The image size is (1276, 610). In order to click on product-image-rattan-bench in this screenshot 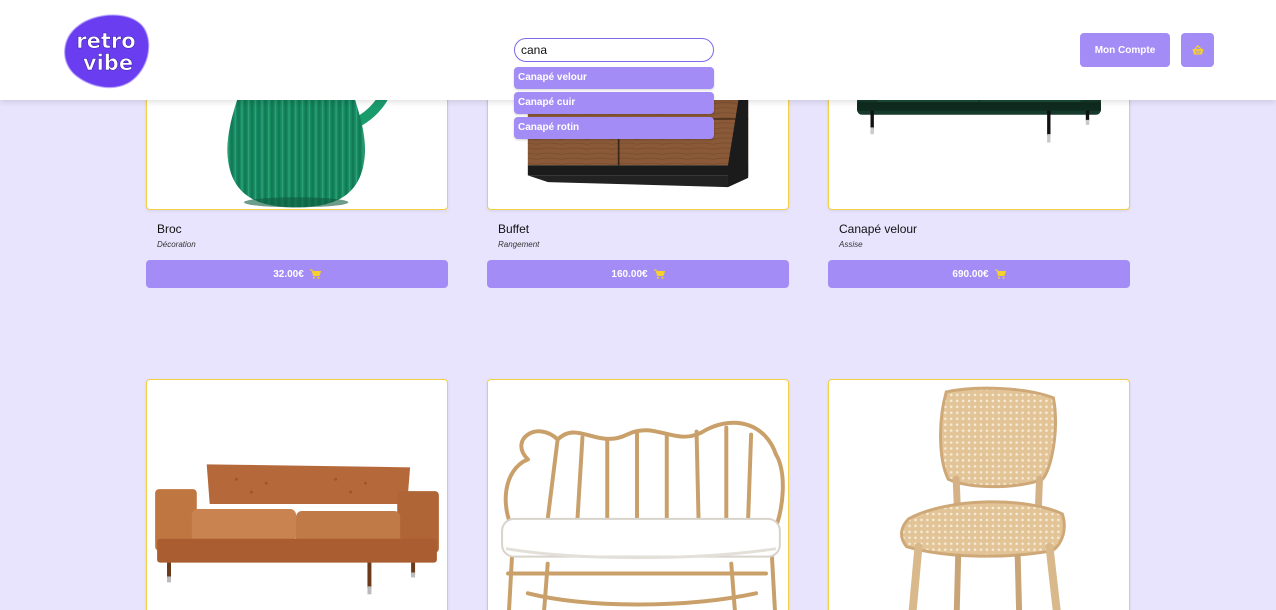, I will do `click(638, 494)`.